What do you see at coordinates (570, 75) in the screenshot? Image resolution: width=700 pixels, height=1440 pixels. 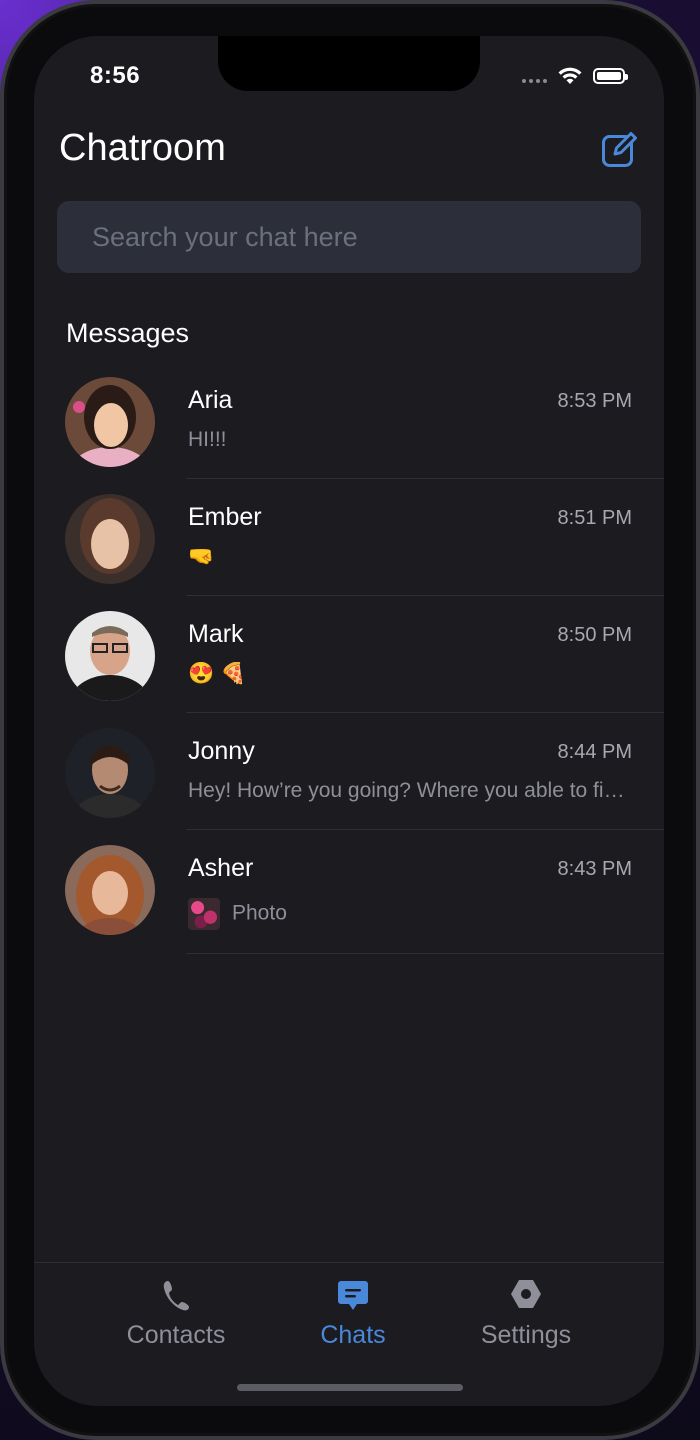 I see `wifi-icon` at bounding box center [570, 75].